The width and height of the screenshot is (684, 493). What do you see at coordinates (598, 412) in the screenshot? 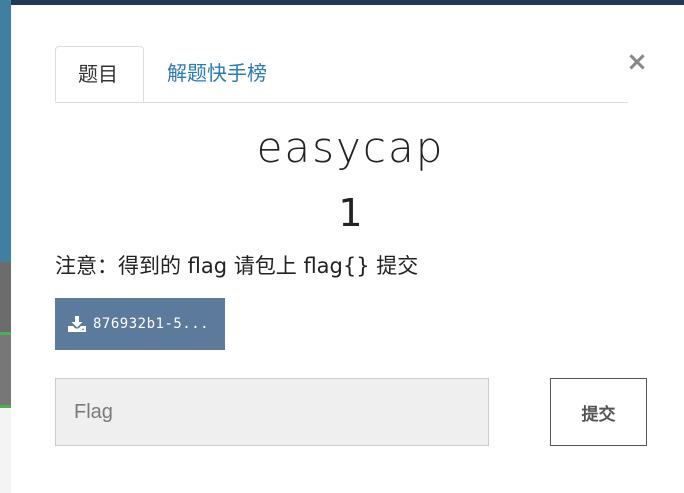
I see `submit-button: 提交` at bounding box center [598, 412].